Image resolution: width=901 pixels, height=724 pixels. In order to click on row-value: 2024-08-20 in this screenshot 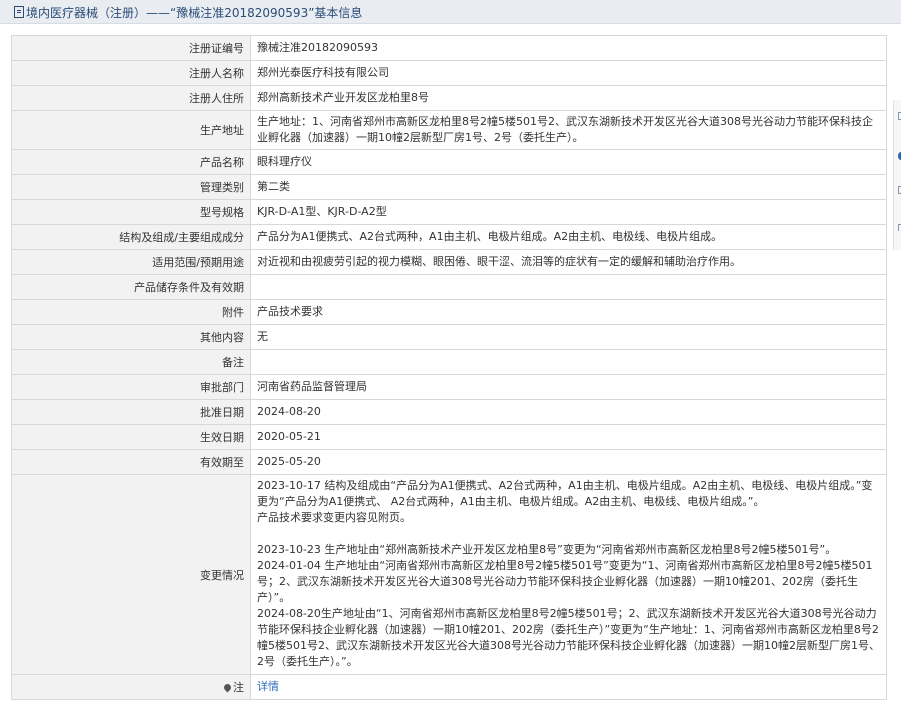, I will do `click(568, 412)`.